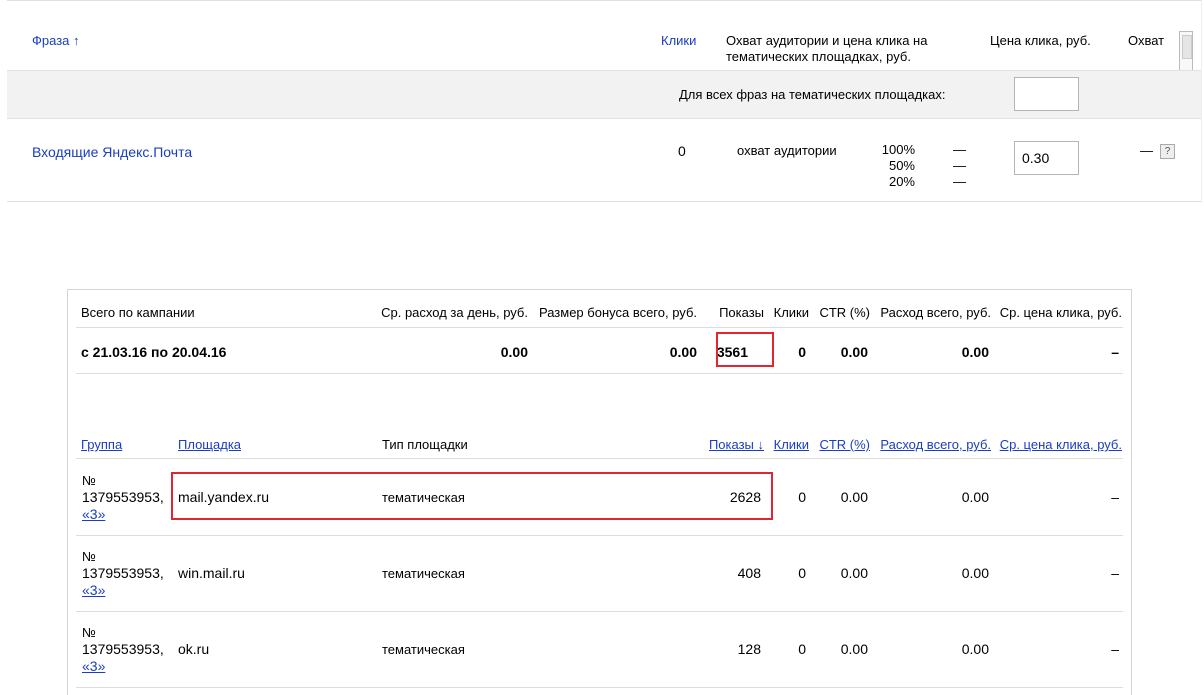  I want to click on site-name: win.mail.ru, so click(211, 573).